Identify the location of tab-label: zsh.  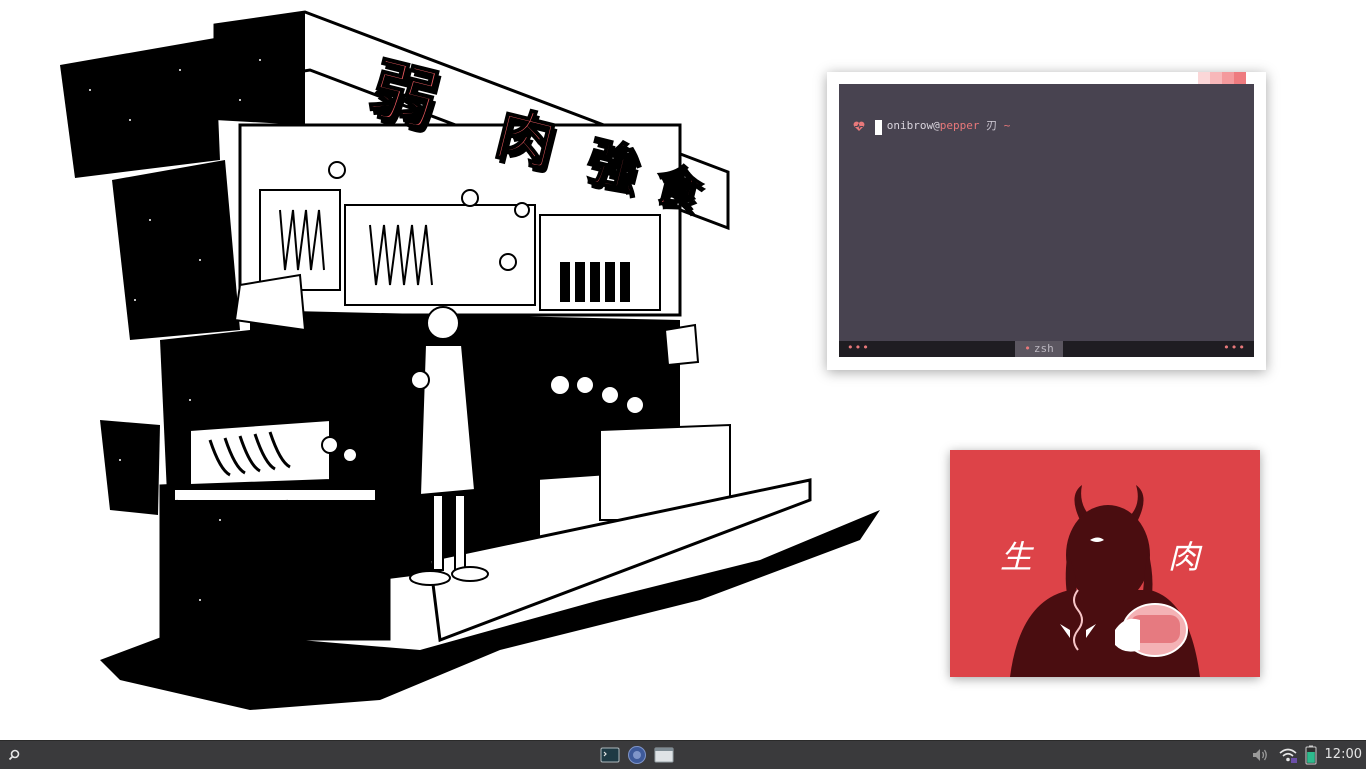
(1043, 348).